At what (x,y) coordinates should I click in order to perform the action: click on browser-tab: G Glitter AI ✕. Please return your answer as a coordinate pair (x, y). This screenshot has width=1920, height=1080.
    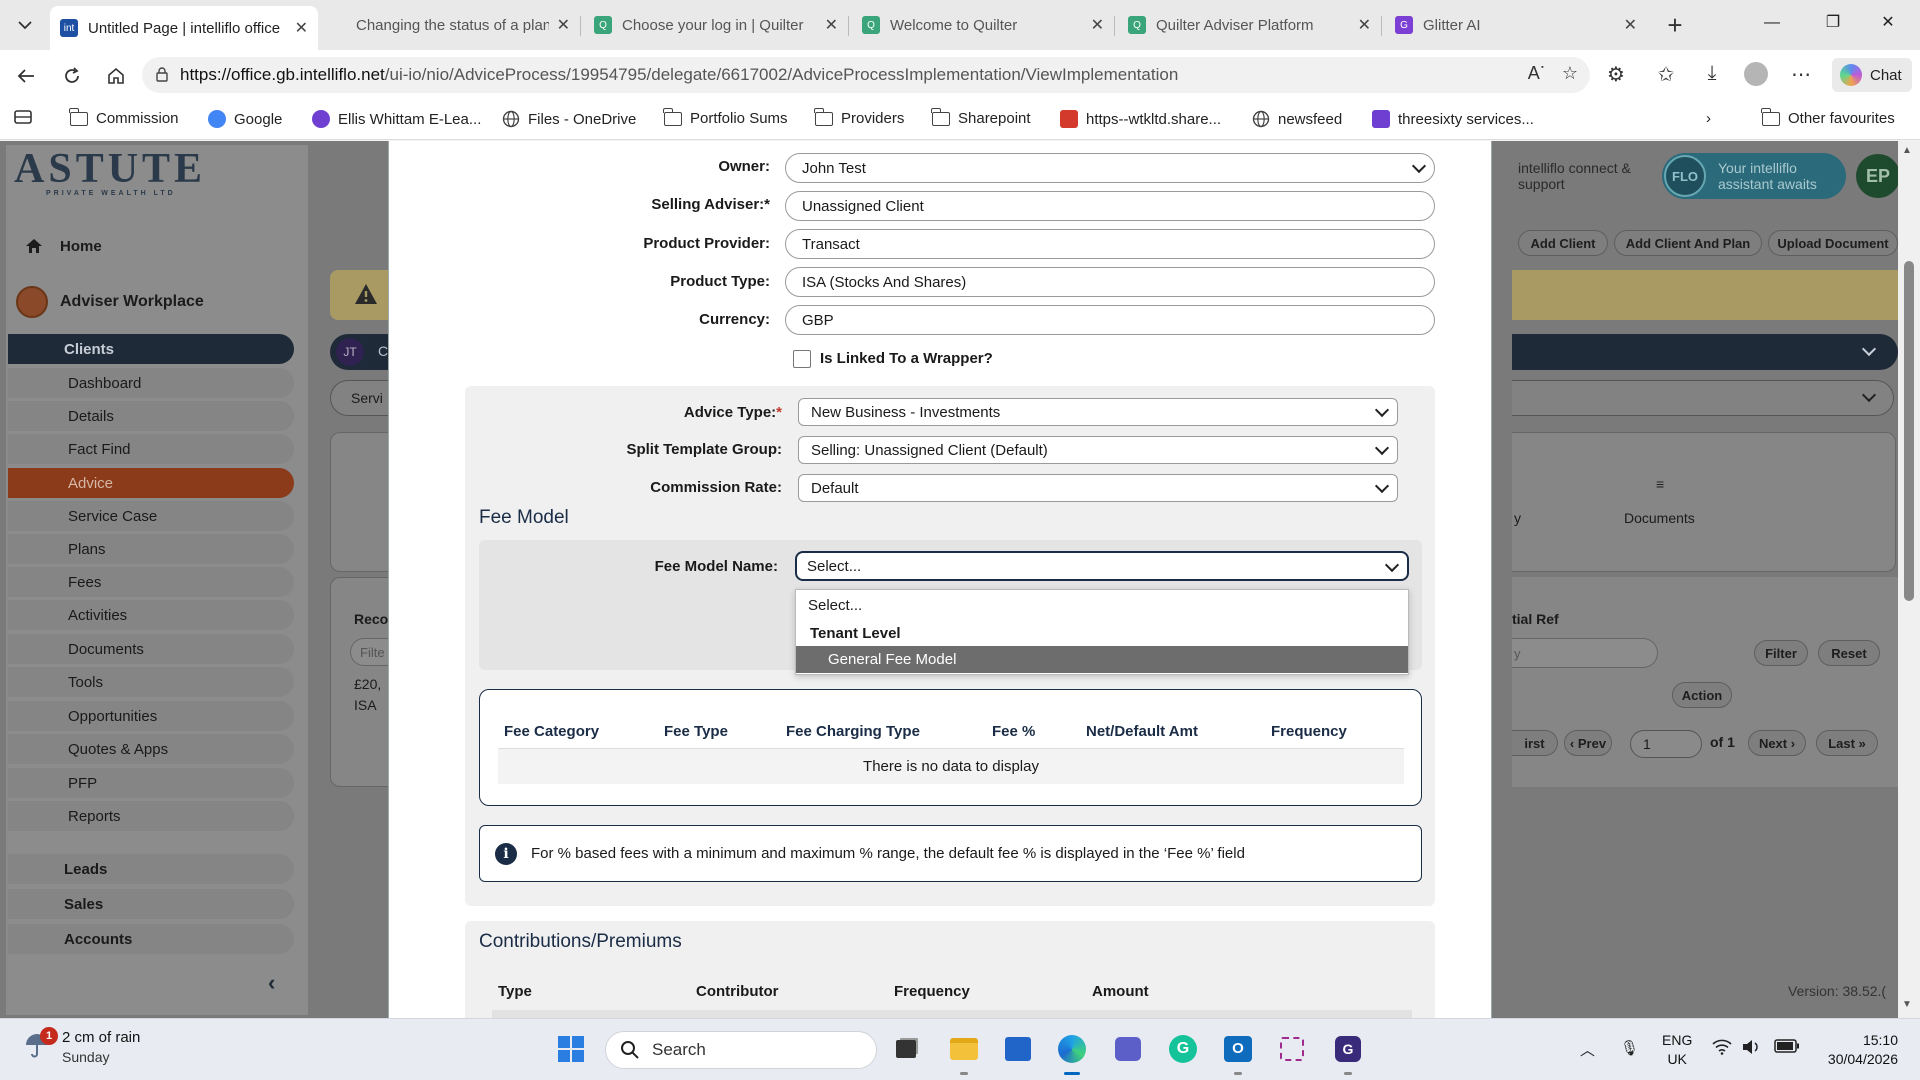
    Looking at the image, I should click on (1516, 25).